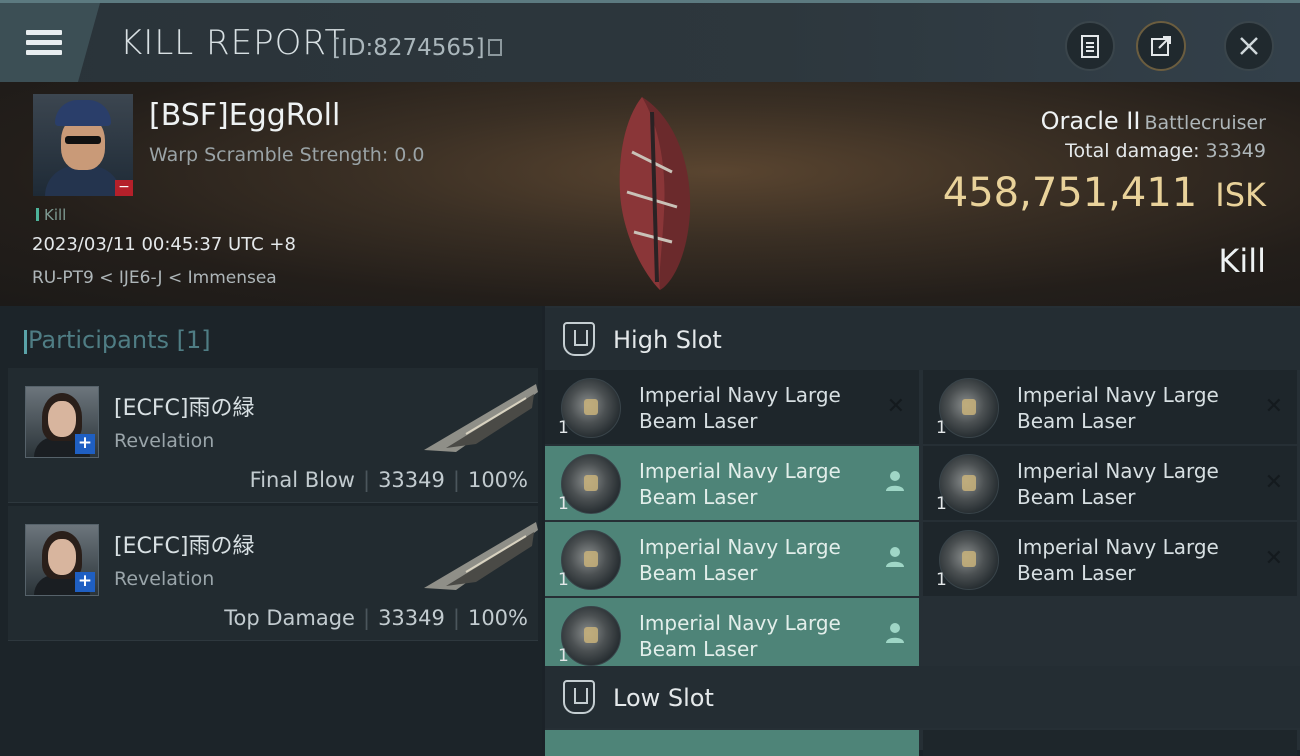 Image resolution: width=1300 pixels, height=756 pixels. I want to click on close-button, so click(1249, 46).